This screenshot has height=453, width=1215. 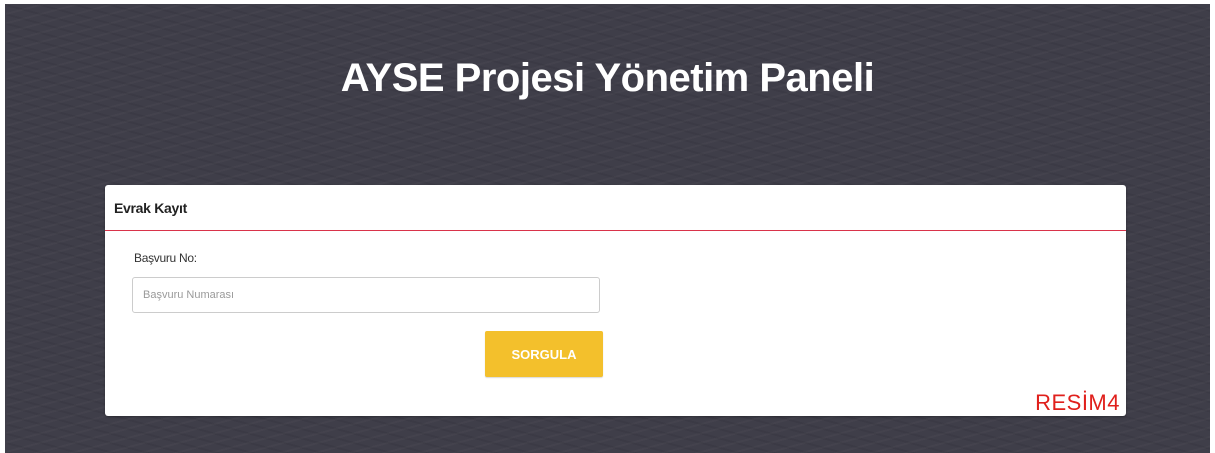 What do you see at coordinates (607, 78) in the screenshot?
I see `page-title: AYSE Projesi Yönetim Paneli` at bounding box center [607, 78].